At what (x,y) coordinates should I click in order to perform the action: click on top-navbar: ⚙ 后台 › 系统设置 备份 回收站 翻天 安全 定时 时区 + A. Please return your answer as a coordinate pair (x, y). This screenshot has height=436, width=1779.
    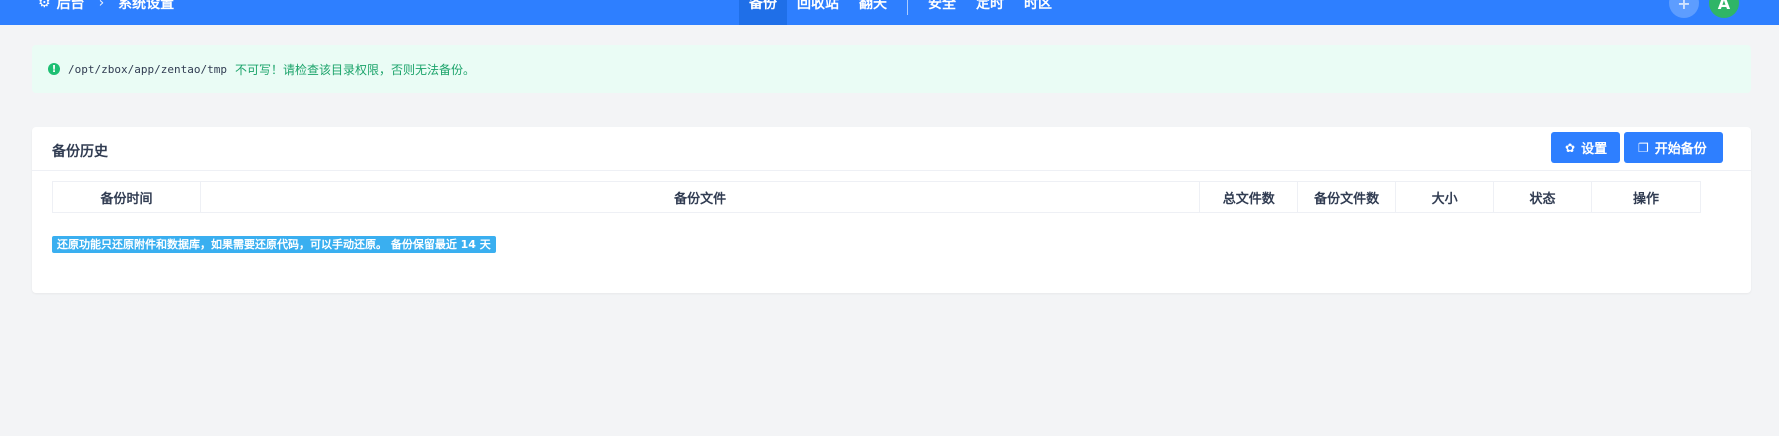
    Looking at the image, I should click on (889, 12).